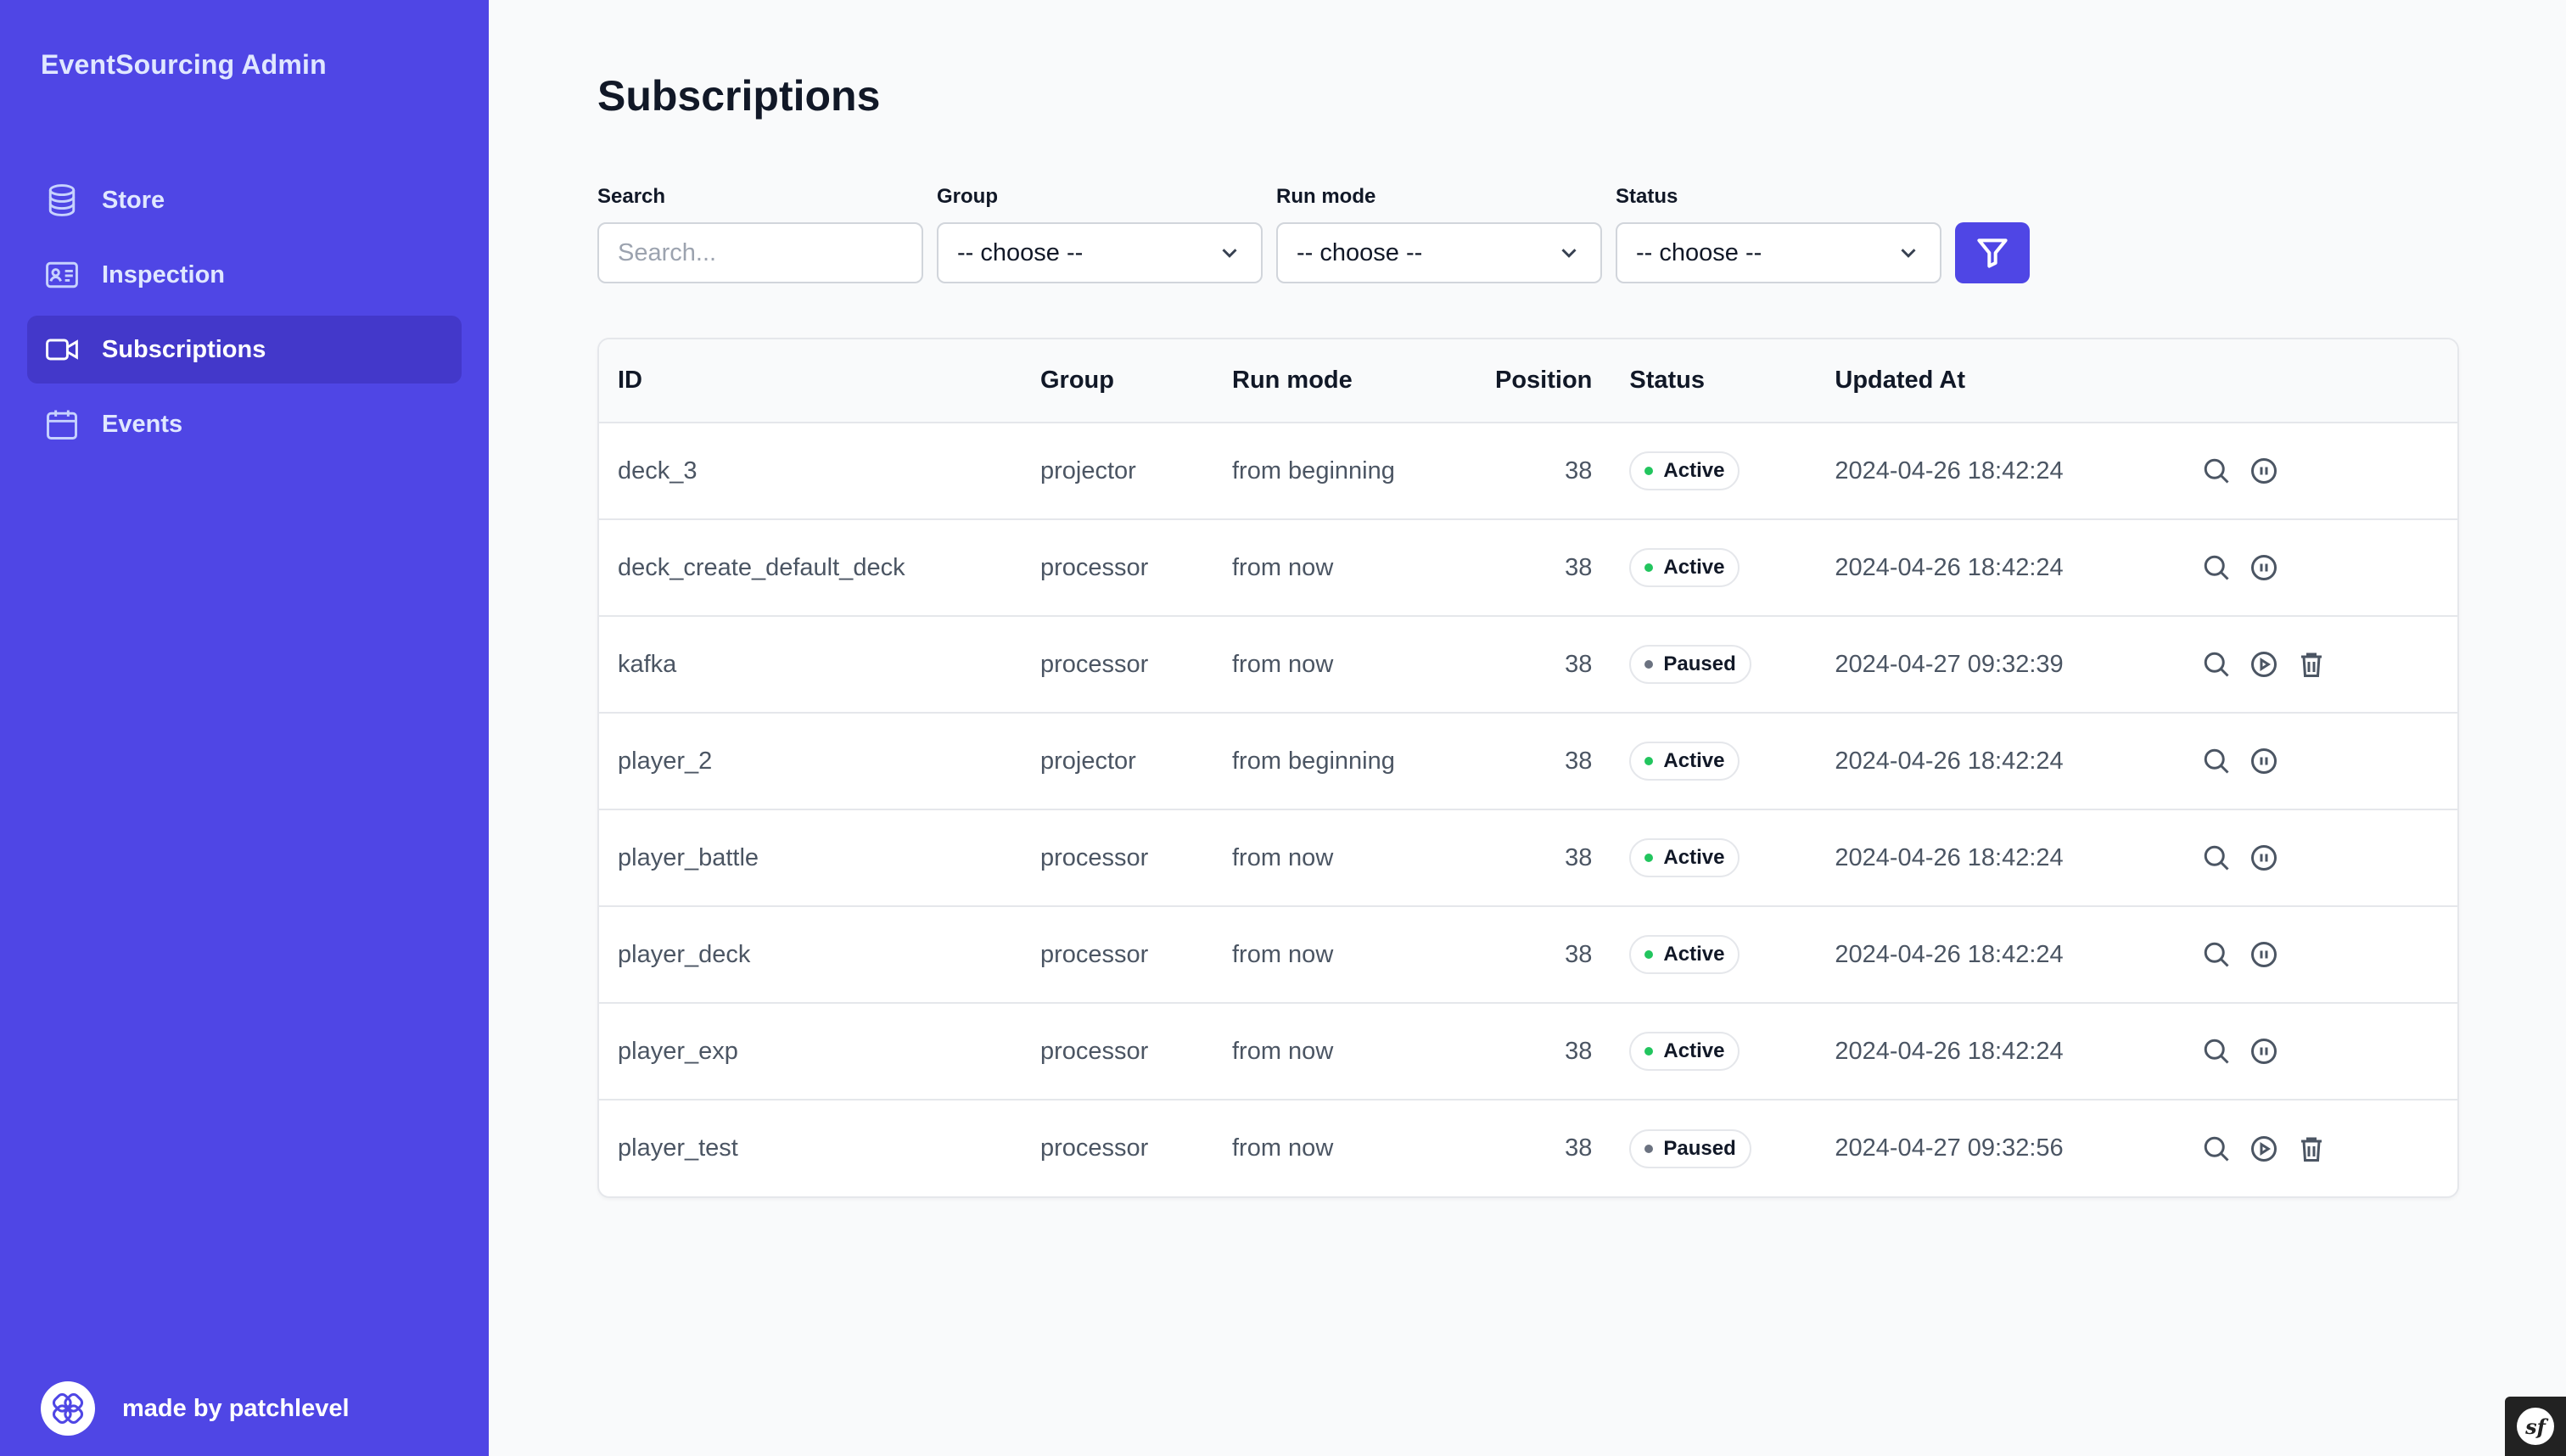 Image resolution: width=2566 pixels, height=1456 pixels. Describe the element at coordinates (244, 275) in the screenshot. I see `sidebar-item-inspection: Inspection` at that location.